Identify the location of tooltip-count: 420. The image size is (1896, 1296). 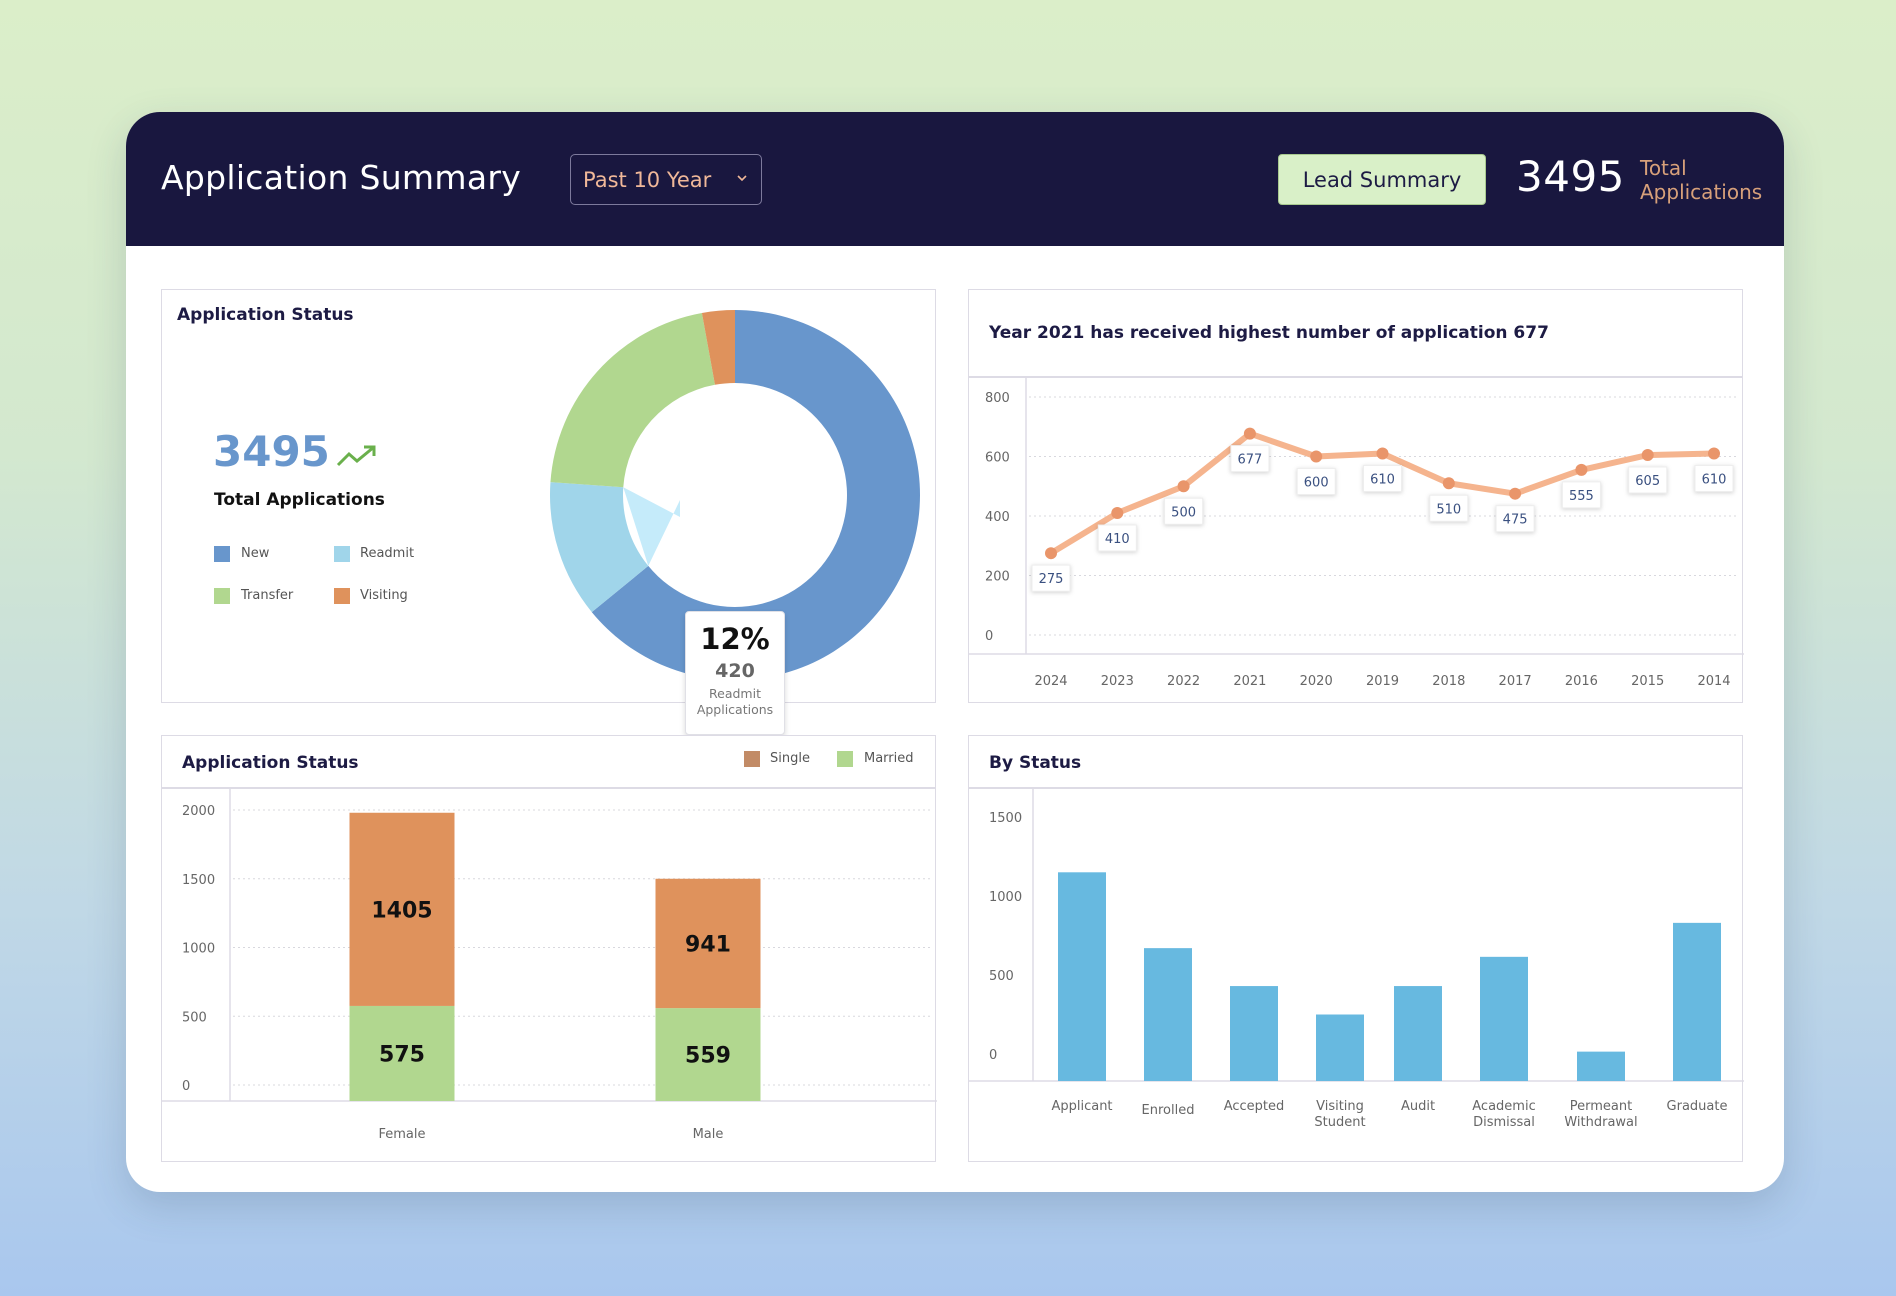
(735, 671).